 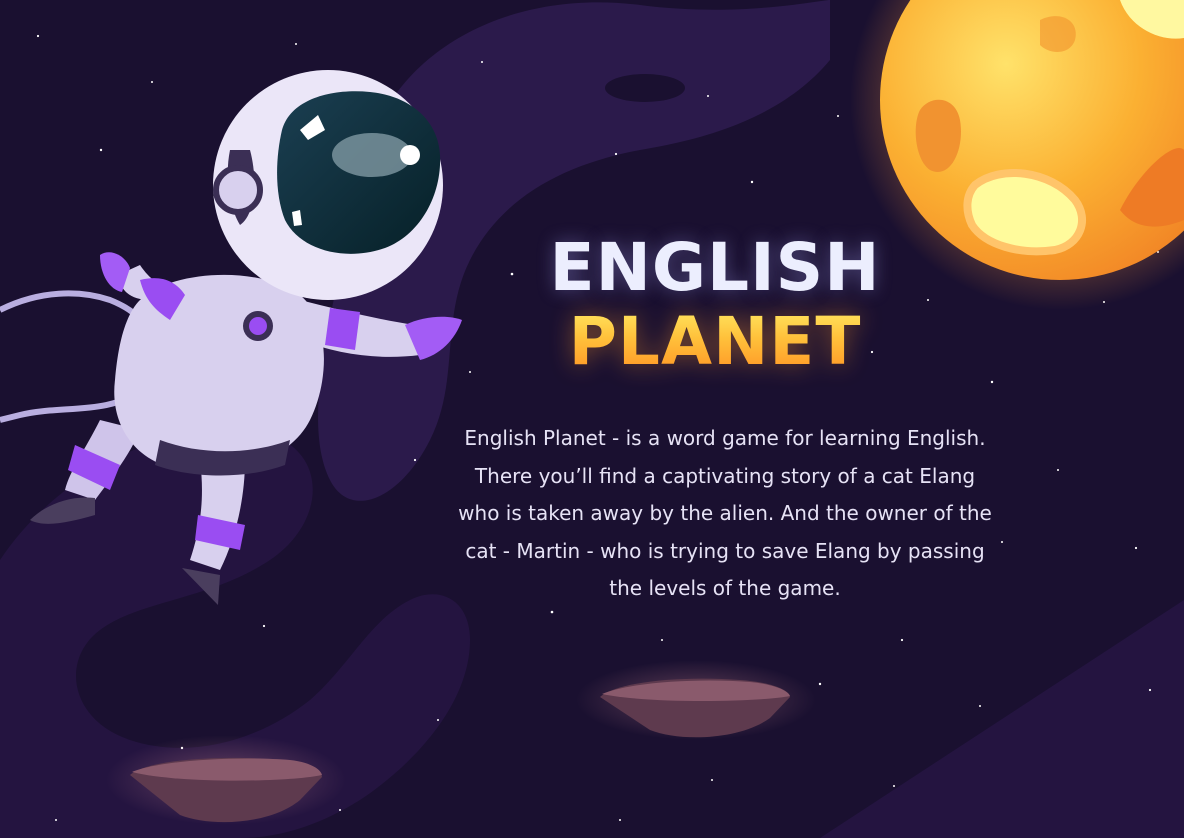 I want to click on title-line-planet: PLANET, so click(x=715, y=342).